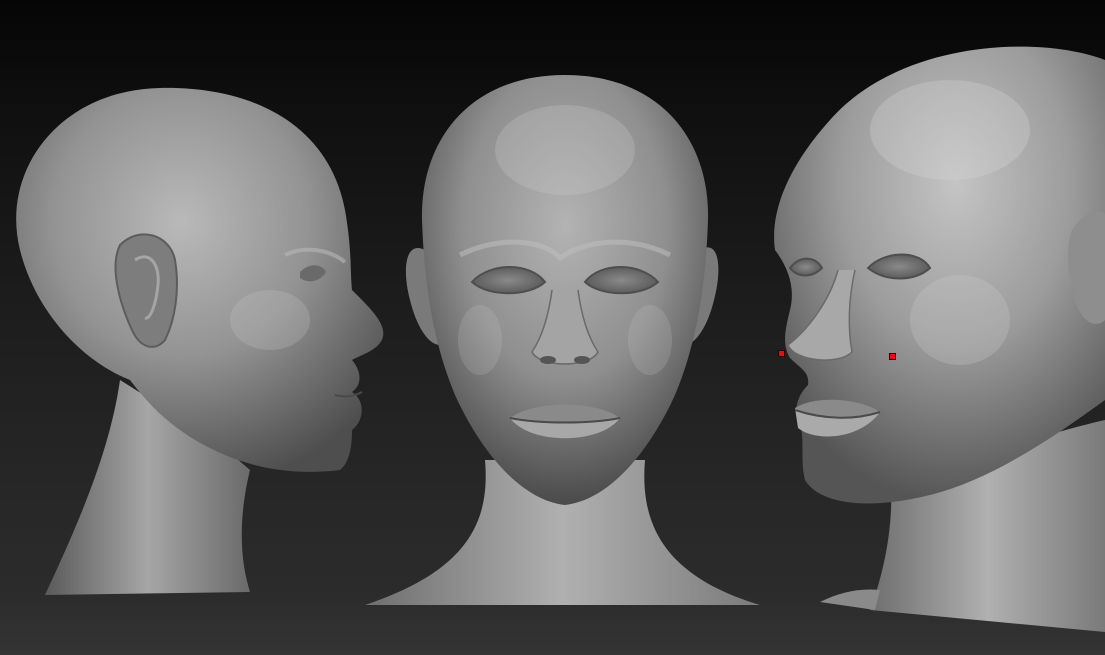 The width and height of the screenshot is (1105, 655). I want to click on three-quarter-cheek-highlight, so click(960, 320).